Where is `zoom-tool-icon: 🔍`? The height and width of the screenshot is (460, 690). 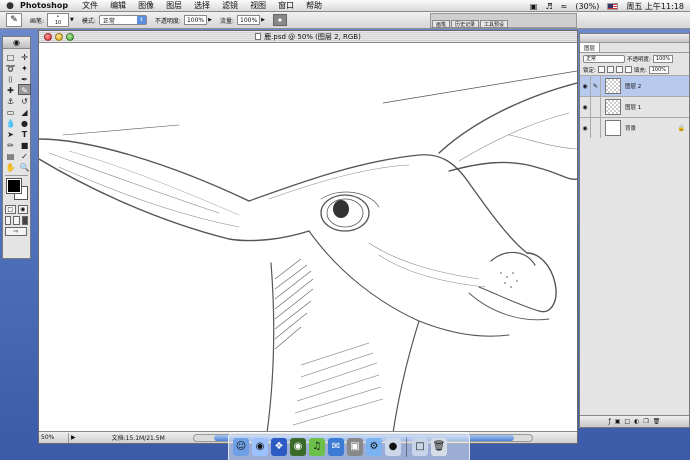 zoom-tool-icon: 🔍 is located at coordinates (24, 166).